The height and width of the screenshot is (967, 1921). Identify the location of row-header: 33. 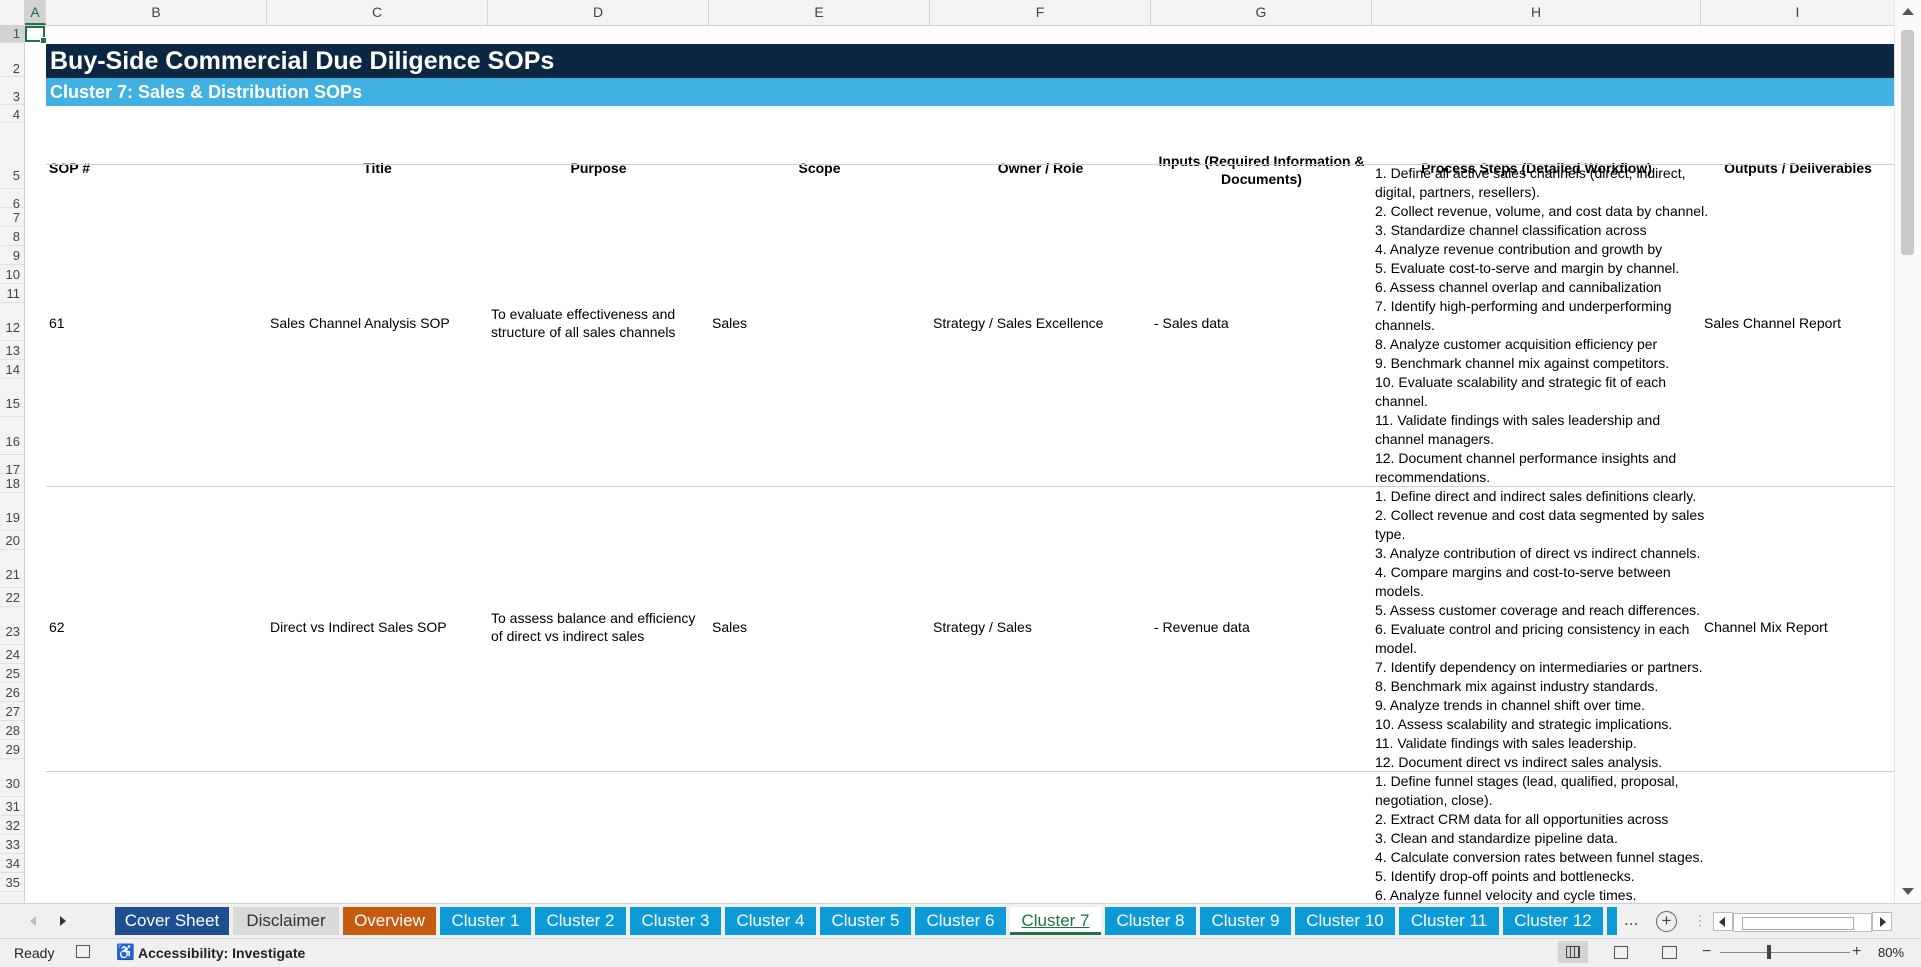
(12, 844).